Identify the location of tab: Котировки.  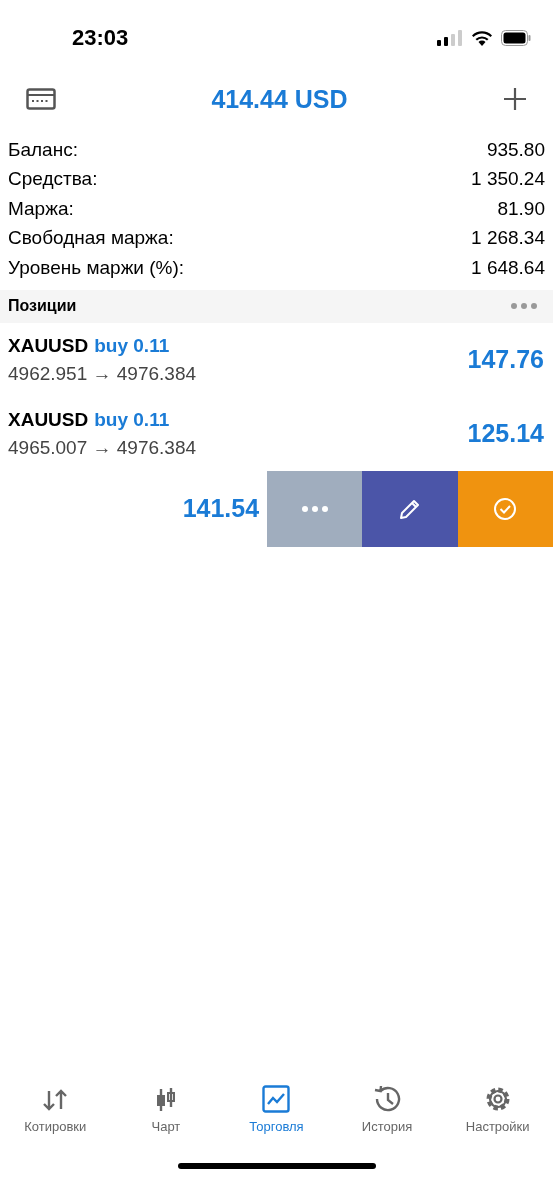
(55, 1103).